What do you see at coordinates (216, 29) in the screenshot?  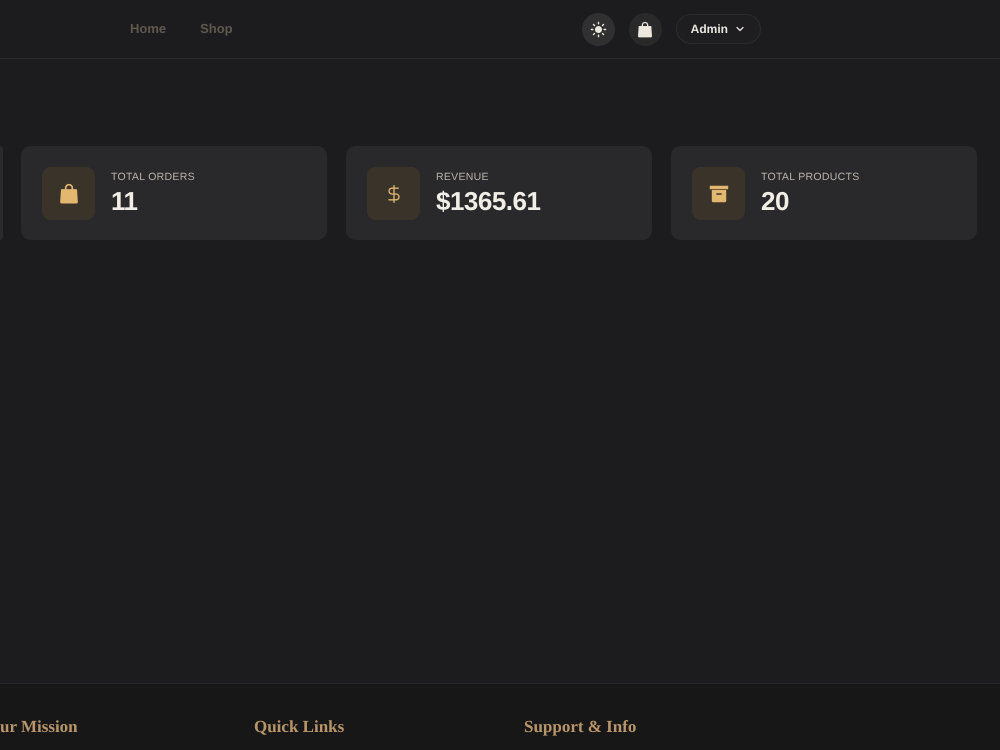 I see `nav-link: Shop` at bounding box center [216, 29].